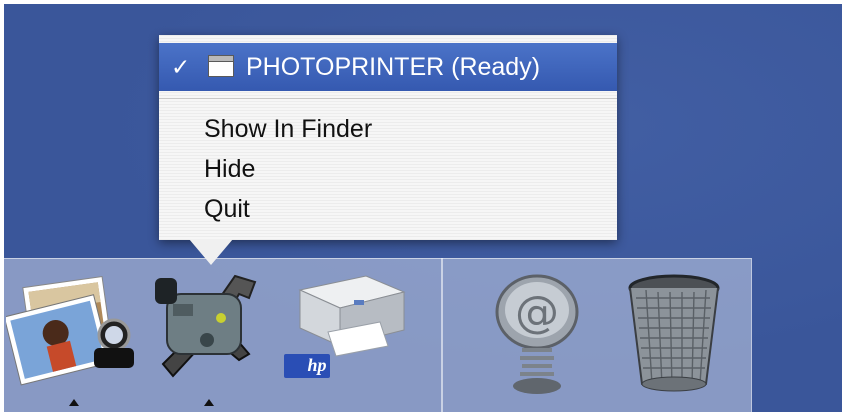 This screenshot has width=842, height=412. Describe the element at coordinates (347, 334) in the screenshot. I see `hp-printer-icon: hp` at that location.